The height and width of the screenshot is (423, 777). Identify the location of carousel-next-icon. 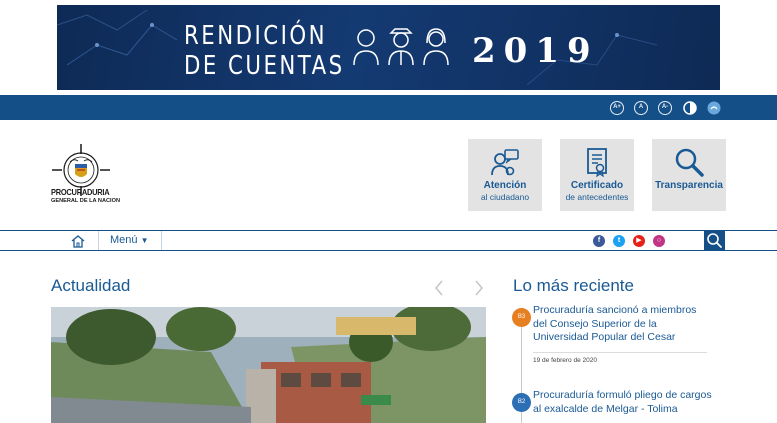
(479, 288).